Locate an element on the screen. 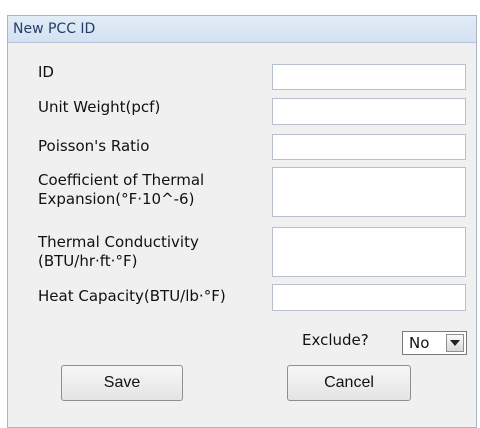 This screenshot has width=480, height=428. unit-weight-label: Unit Weight(pcf) is located at coordinates (99, 107).